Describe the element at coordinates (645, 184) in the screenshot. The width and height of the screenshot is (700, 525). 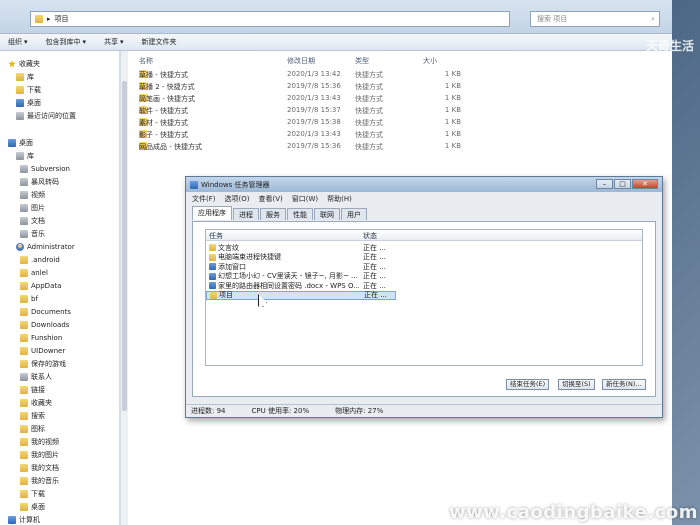
I see `close-button: ✕` at that location.